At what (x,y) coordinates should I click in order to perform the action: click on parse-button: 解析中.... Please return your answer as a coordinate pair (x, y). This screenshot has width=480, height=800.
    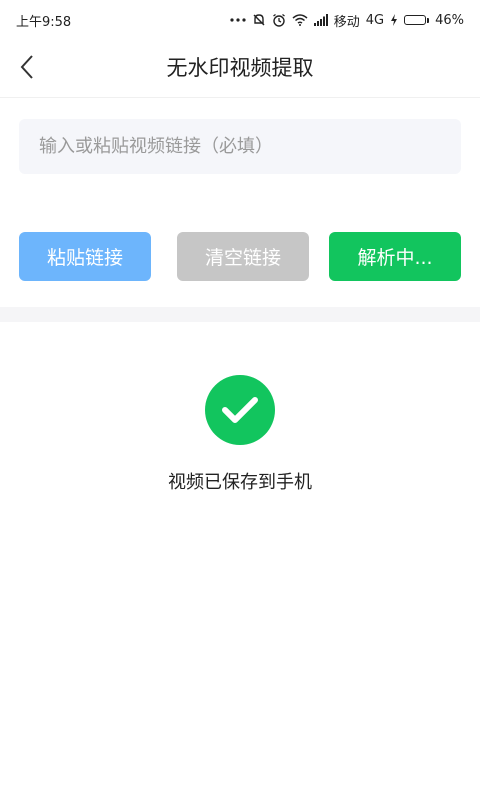
    Looking at the image, I should click on (395, 256).